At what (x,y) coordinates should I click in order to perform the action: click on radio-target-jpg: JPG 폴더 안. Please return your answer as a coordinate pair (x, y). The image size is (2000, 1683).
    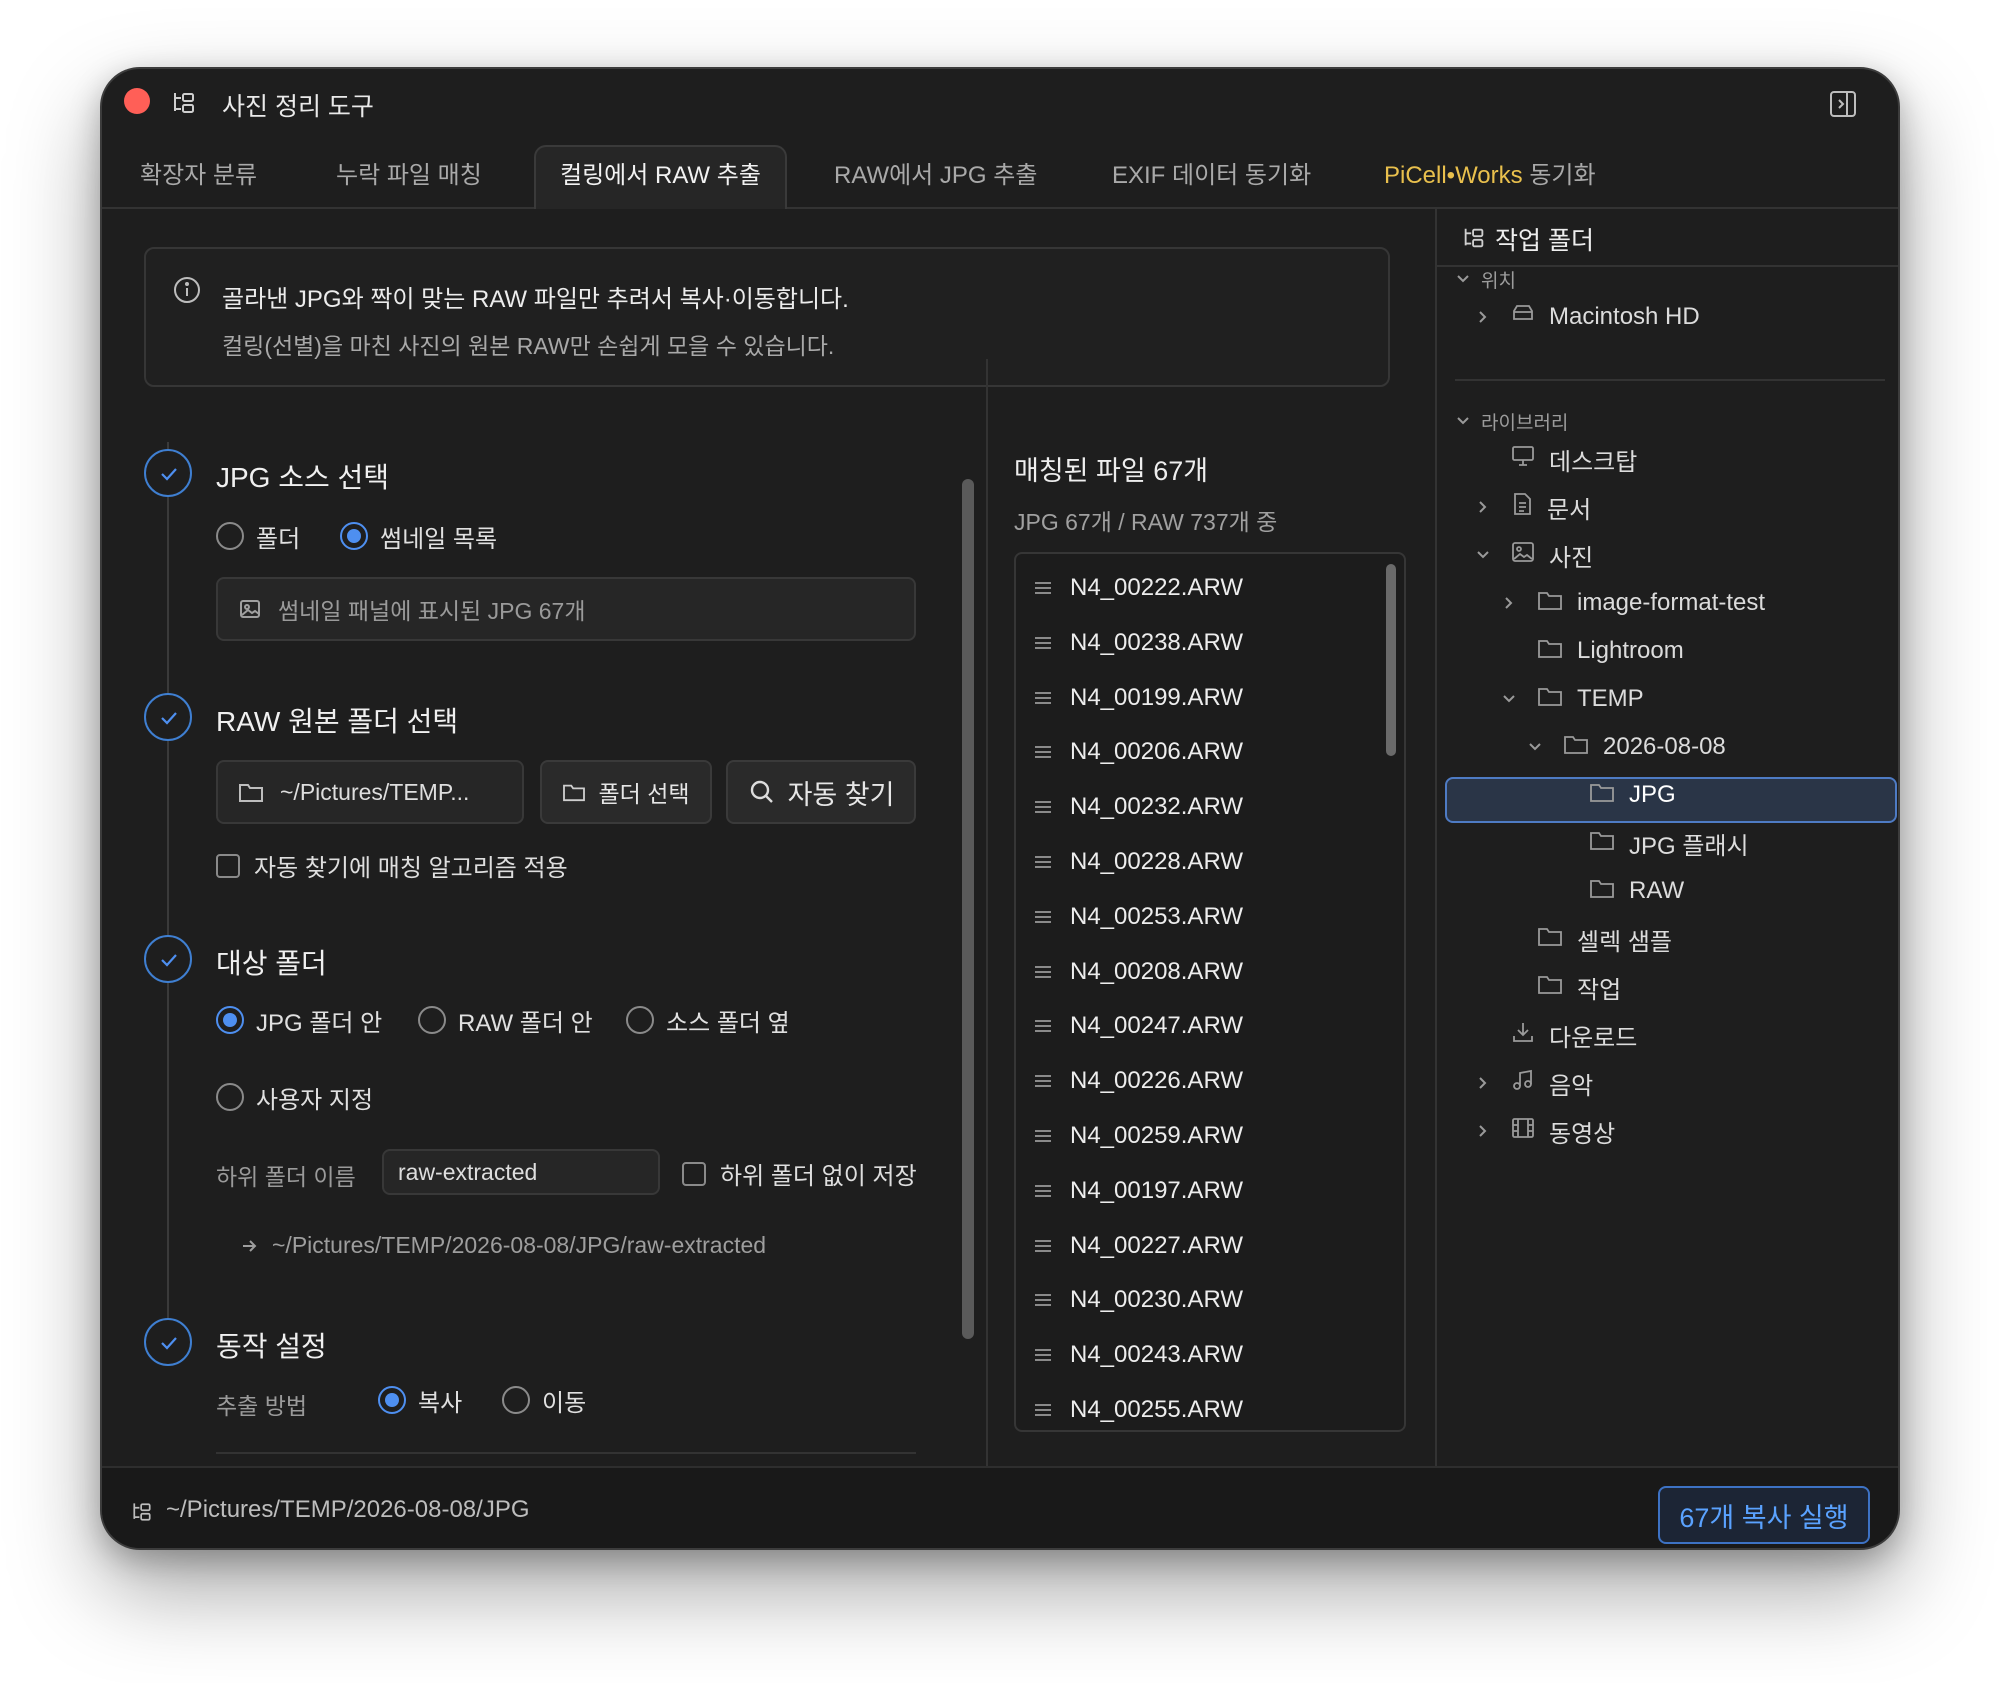
    Looking at the image, I should click on (299, 1020).